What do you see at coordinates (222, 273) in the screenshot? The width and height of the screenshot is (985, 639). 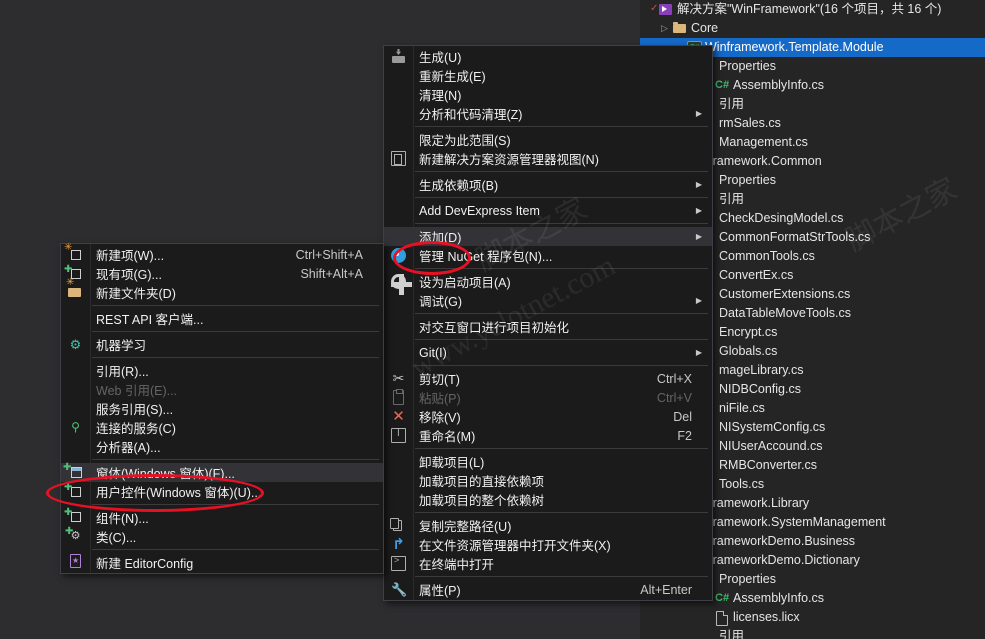 I see `menu-item: 现有项(G)... Shift+Alt+A` at bounding box center [222, 273].